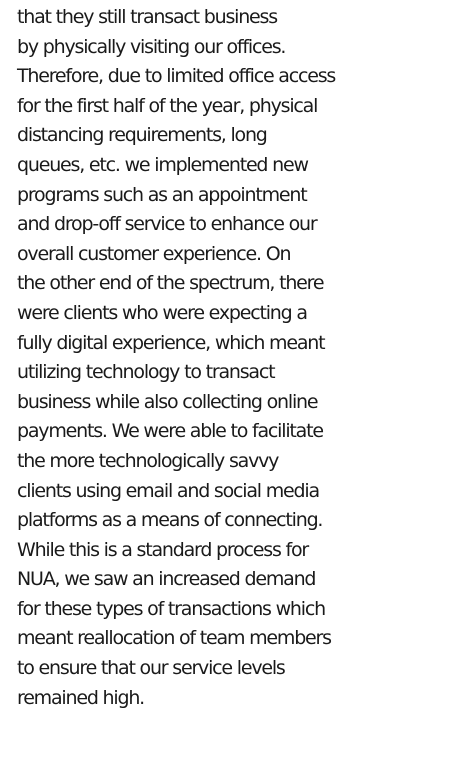 This screenshot has height=769, width=462. I want to click on paragraph-line: Therefore, due to limited office access, so click(176, 76).